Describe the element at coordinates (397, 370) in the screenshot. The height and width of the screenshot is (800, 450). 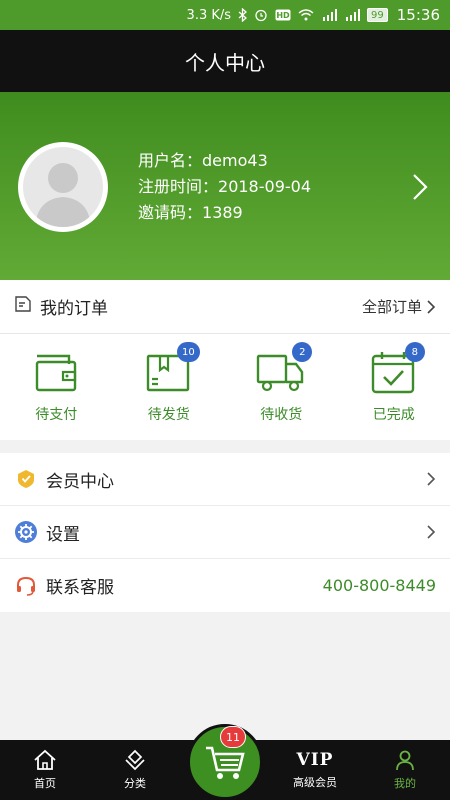
I see `calendar-check-icon: 8` at that location.